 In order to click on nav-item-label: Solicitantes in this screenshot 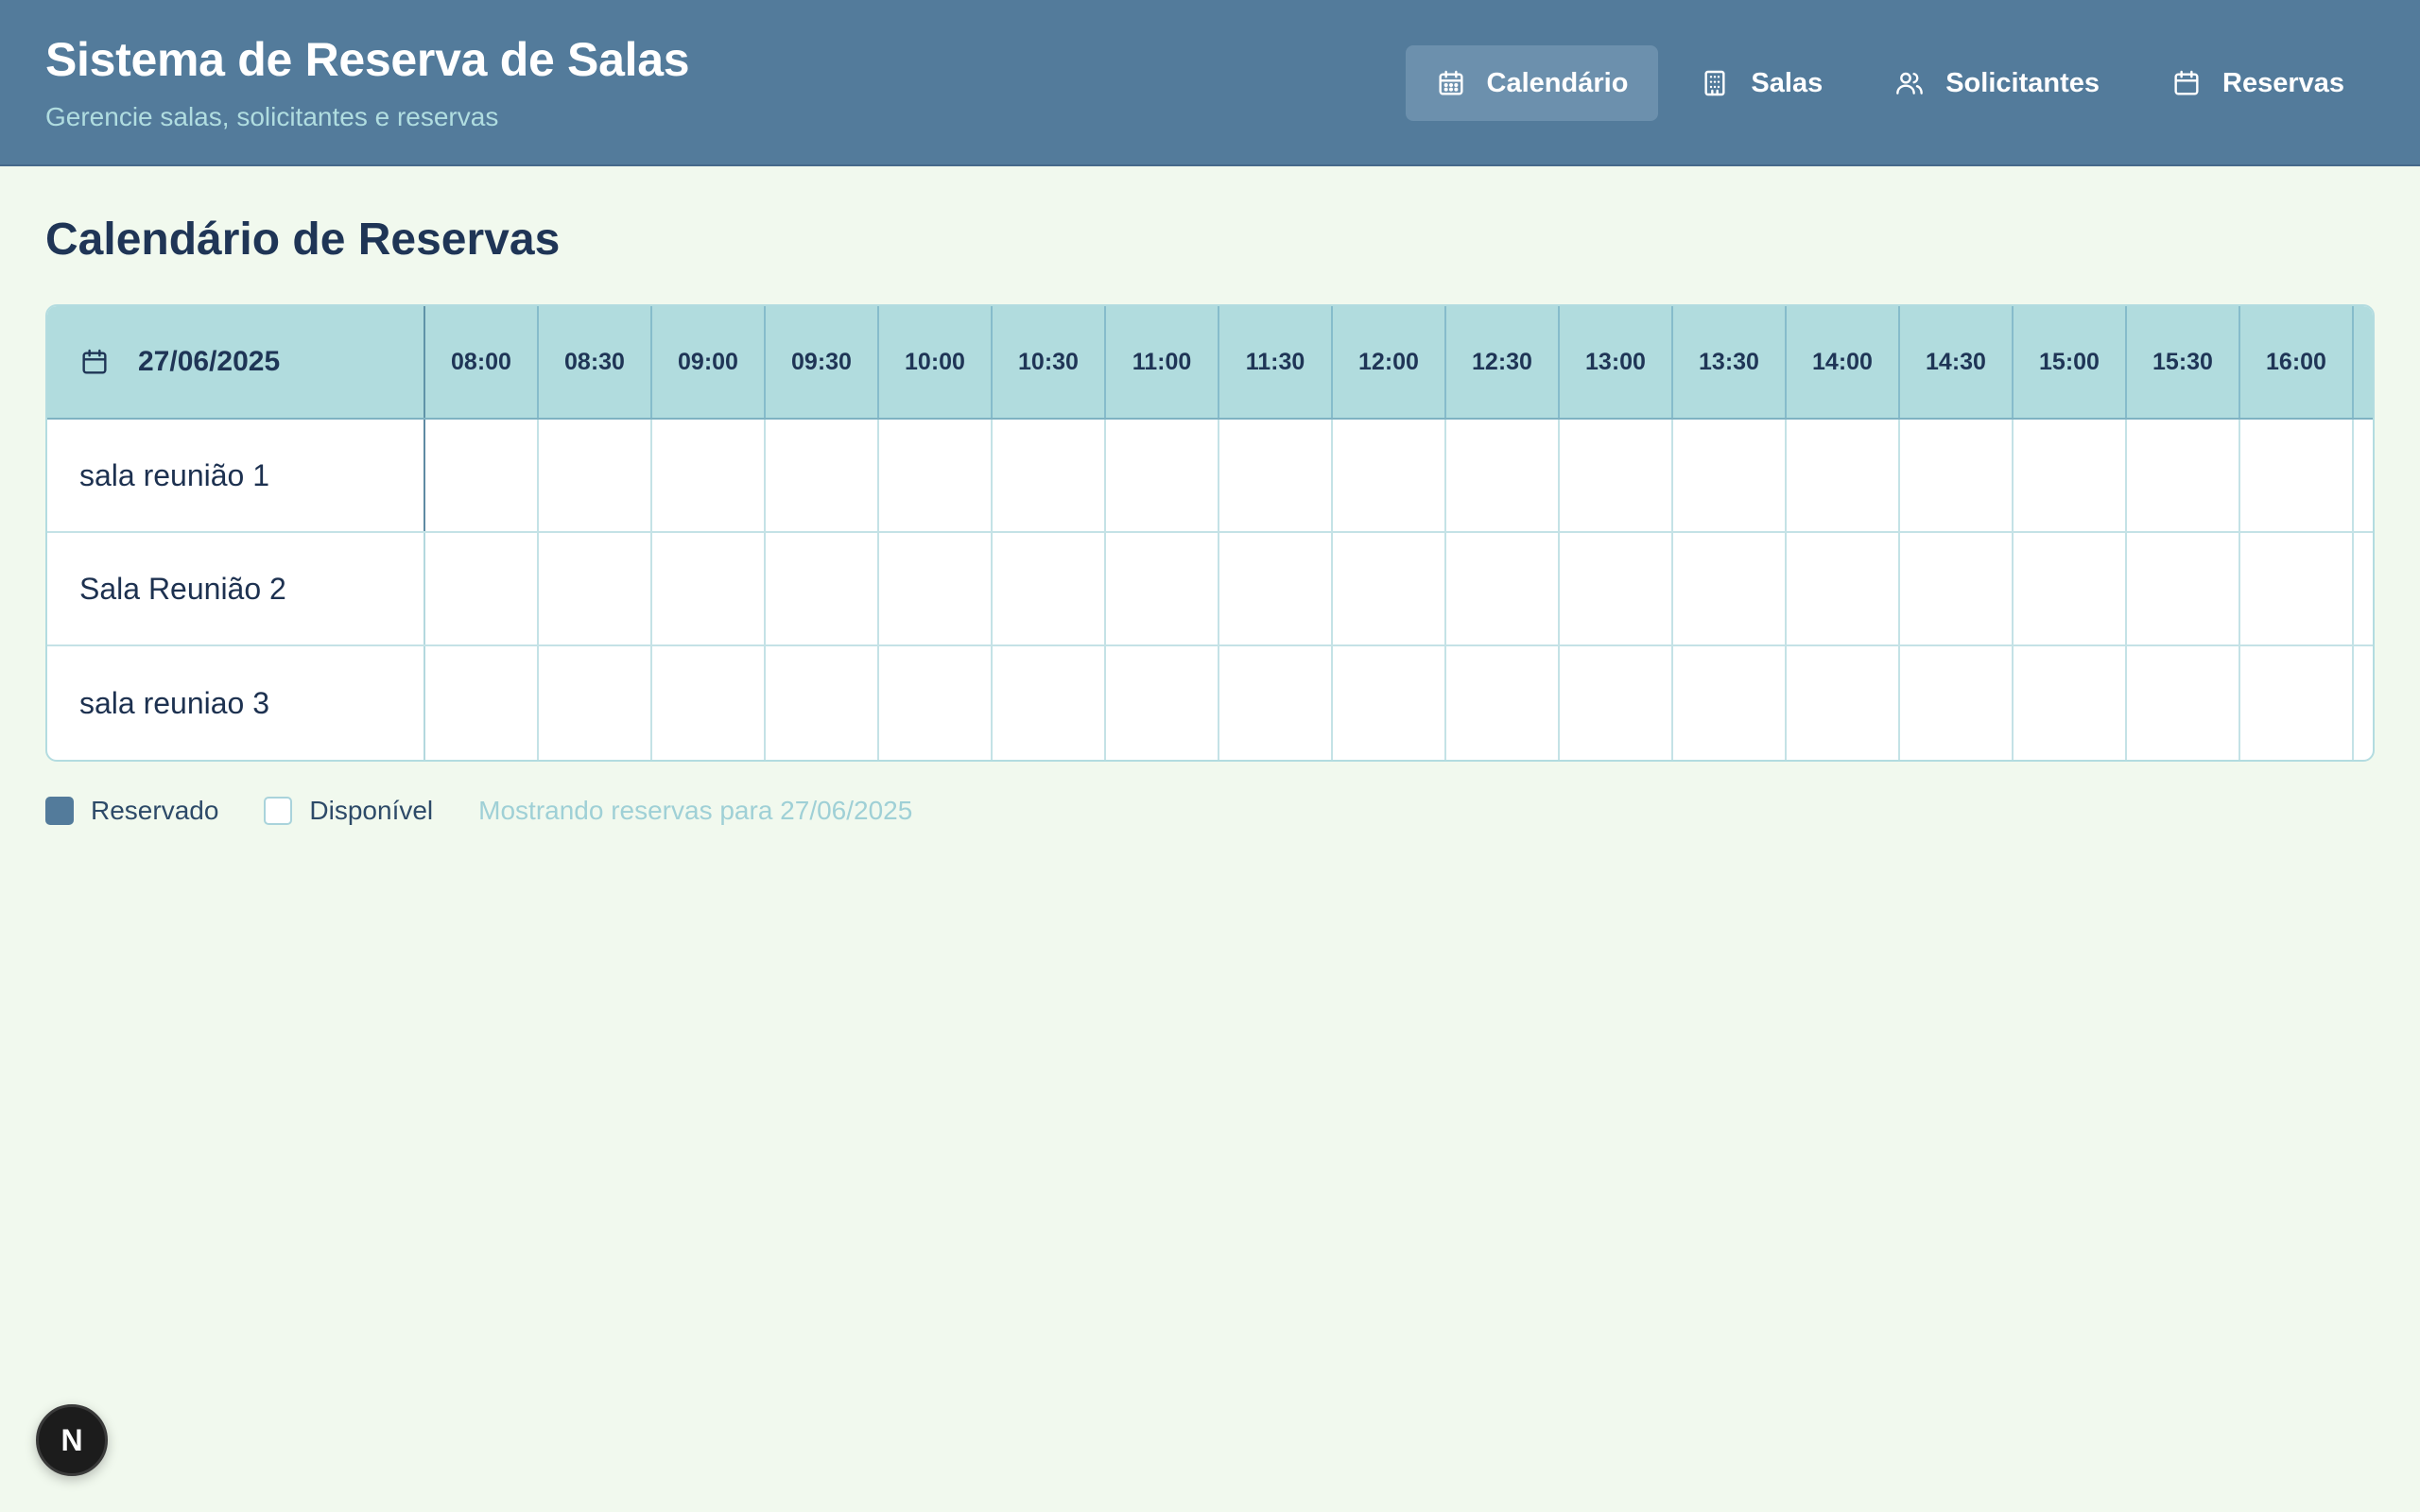, I will do `click(2022, 82)`.